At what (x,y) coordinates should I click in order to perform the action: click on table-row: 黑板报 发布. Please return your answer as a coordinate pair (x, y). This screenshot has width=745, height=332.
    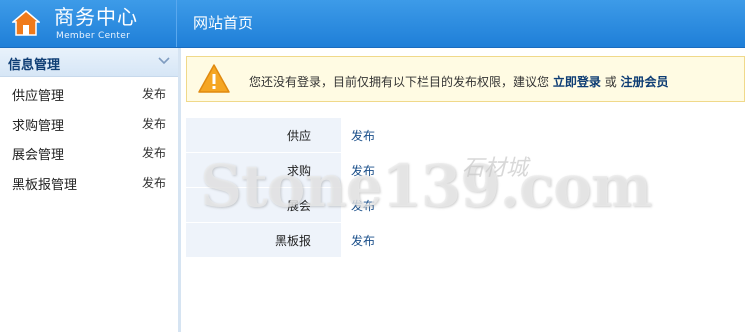
    Looking at the image, I should click on (465, 240).